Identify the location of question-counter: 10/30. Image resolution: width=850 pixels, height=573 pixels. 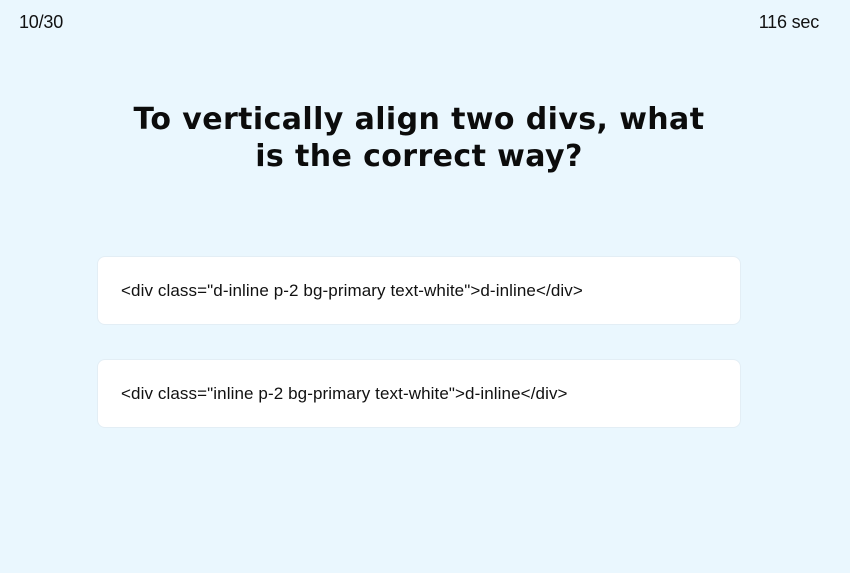
(41, 22).